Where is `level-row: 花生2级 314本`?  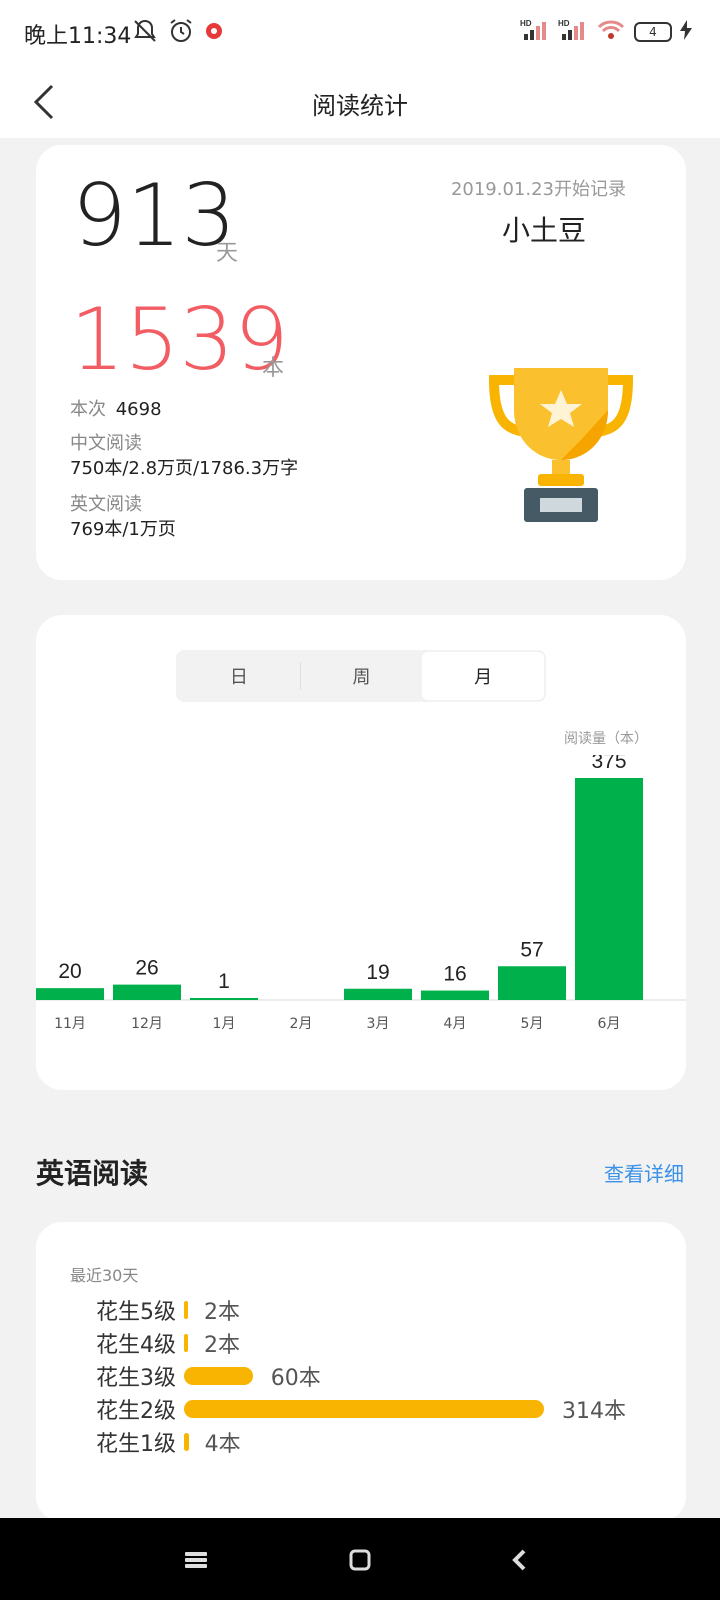
level-row: 花生2级 314本 is located at coordinates (361, 1408).